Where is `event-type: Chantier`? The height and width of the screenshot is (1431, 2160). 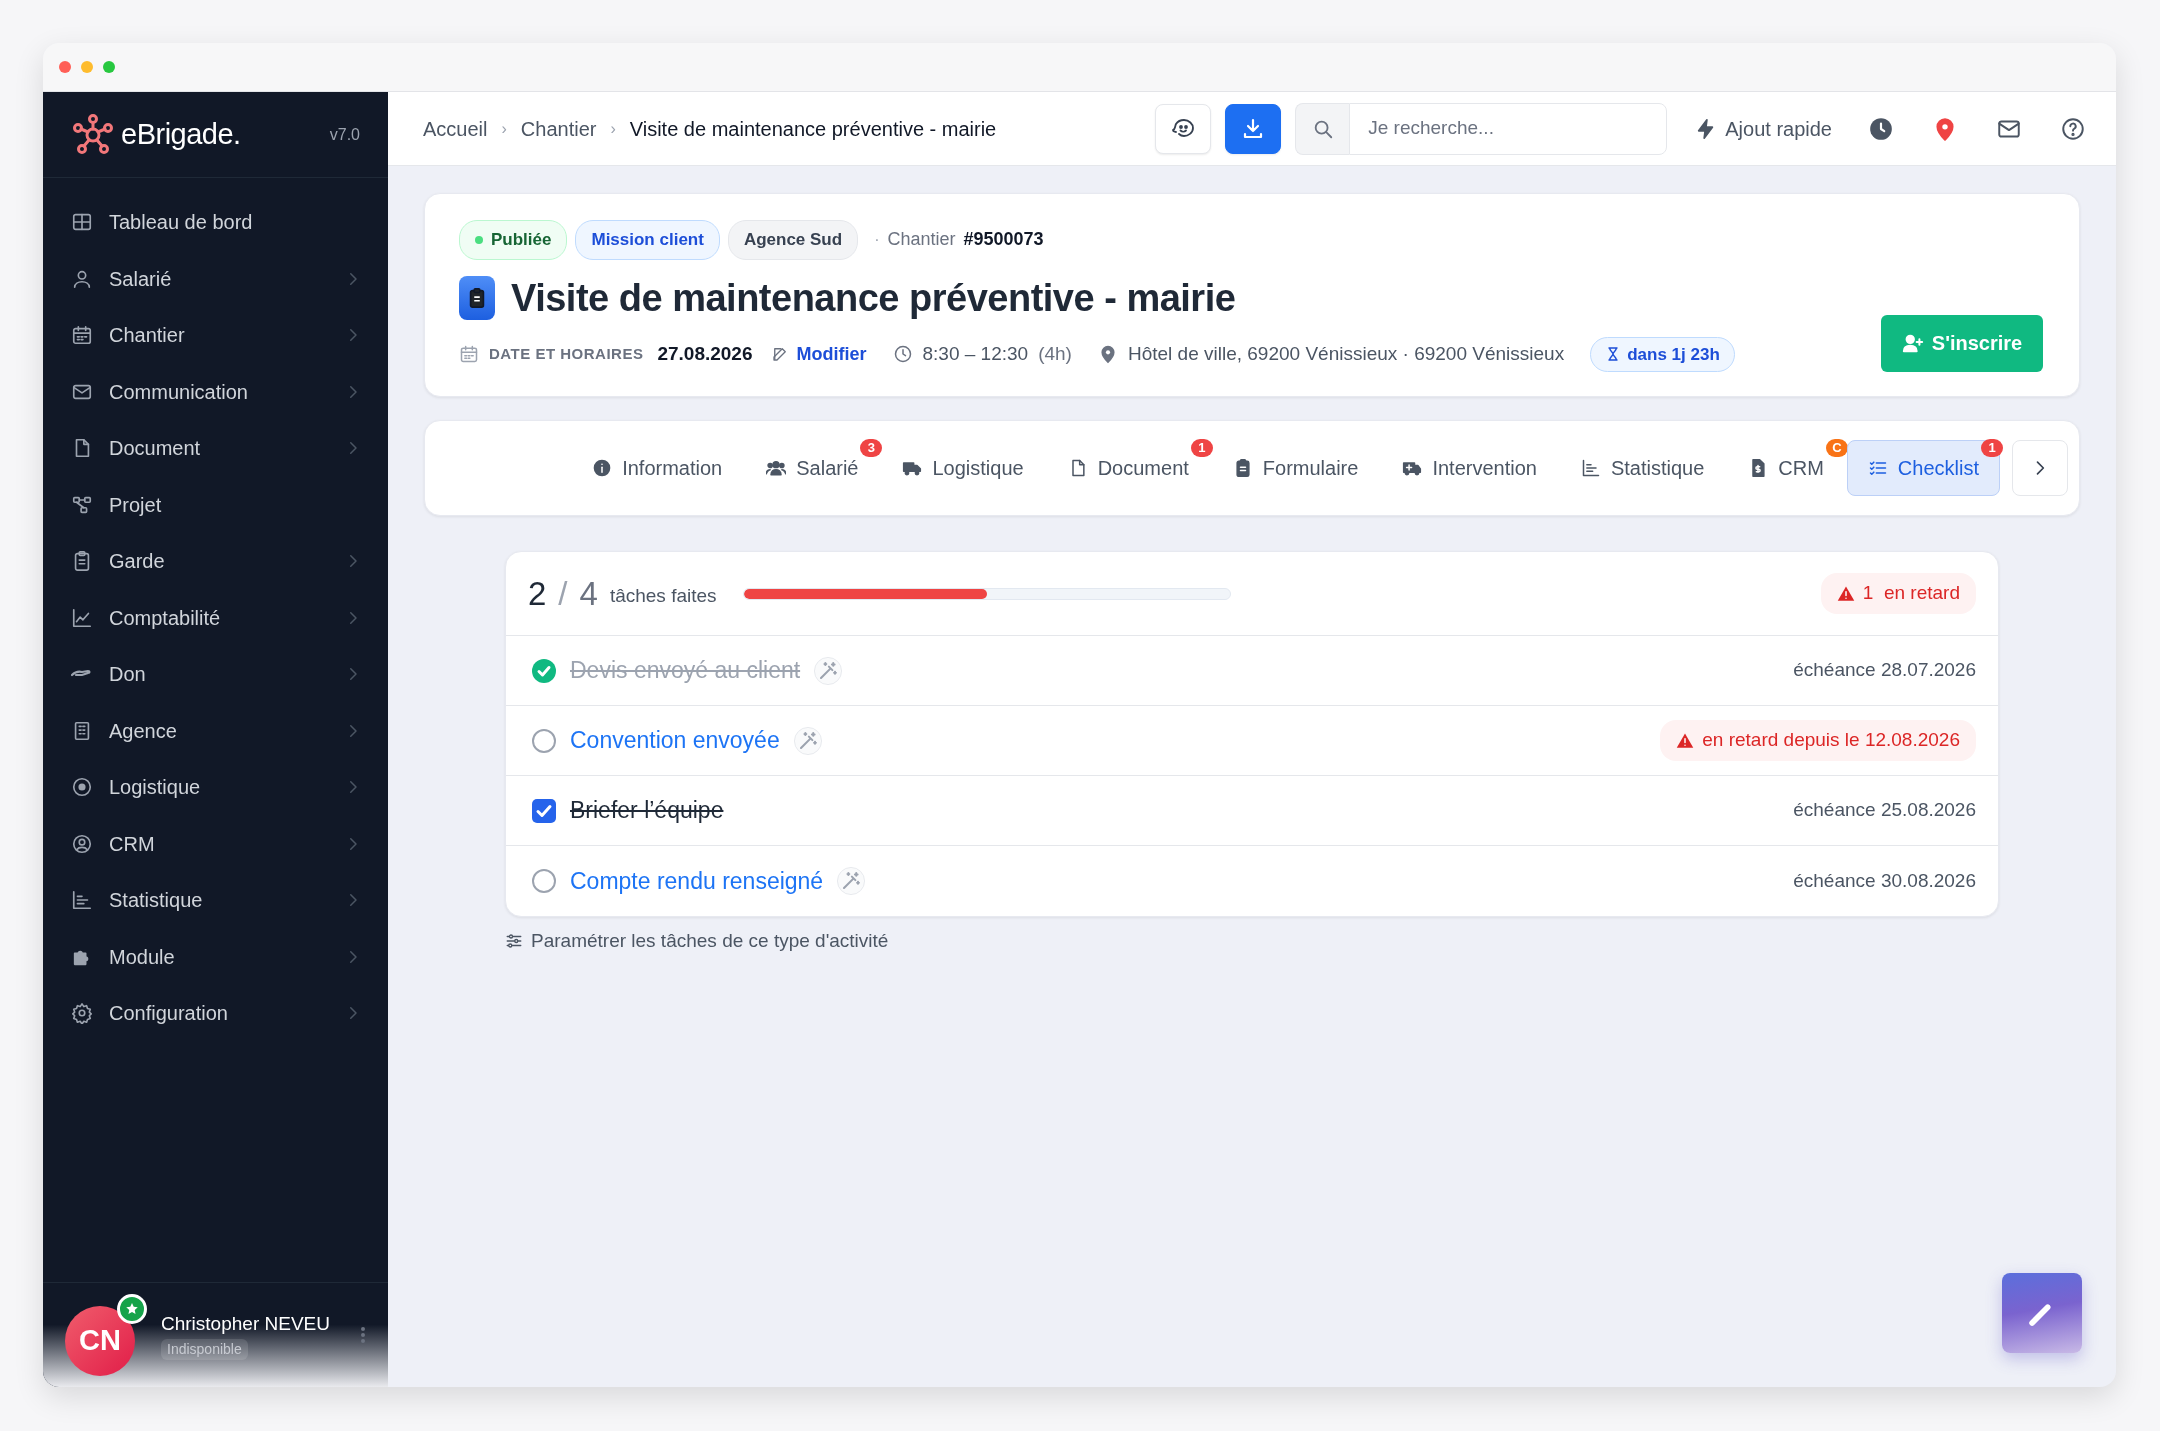
event-type: Chantier is located at coordinates (921, 240).